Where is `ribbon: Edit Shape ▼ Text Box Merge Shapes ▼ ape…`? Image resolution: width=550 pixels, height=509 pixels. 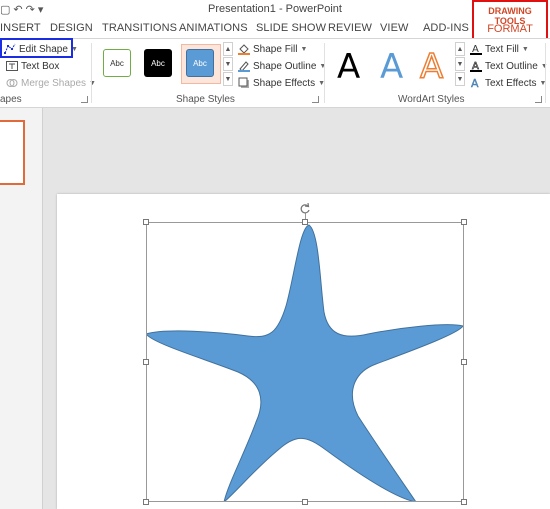
ribbon: Edit Shape ▼ Text Box Merge Shapes ▼ ape… is located at coordinates (275, 73).